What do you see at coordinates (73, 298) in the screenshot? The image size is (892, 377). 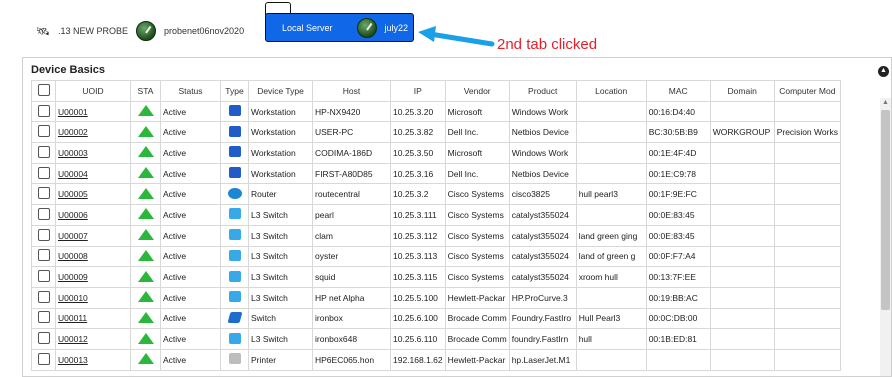 I see `uoid-link: U00010` at bounding box center [73, 298].